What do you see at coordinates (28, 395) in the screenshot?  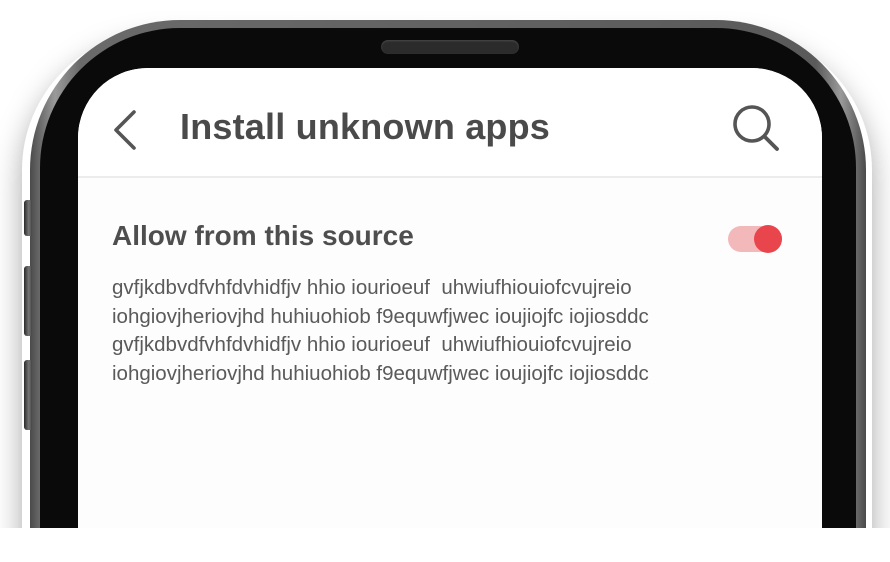 I see `phone-volume-down-button` at bounding box center [28, 395].